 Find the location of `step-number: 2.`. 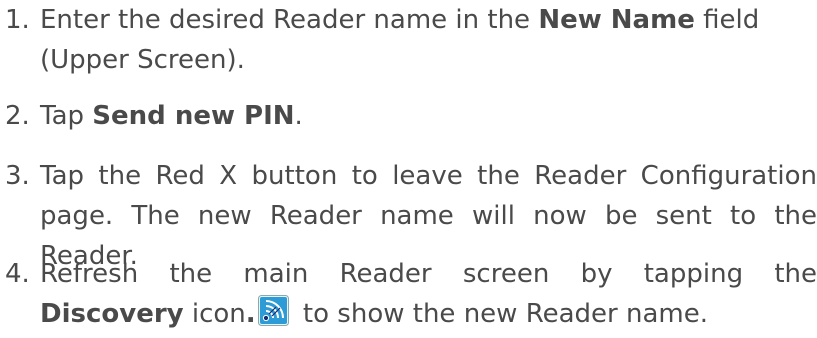

step-number: 2. is located at coordinates (17, 116).